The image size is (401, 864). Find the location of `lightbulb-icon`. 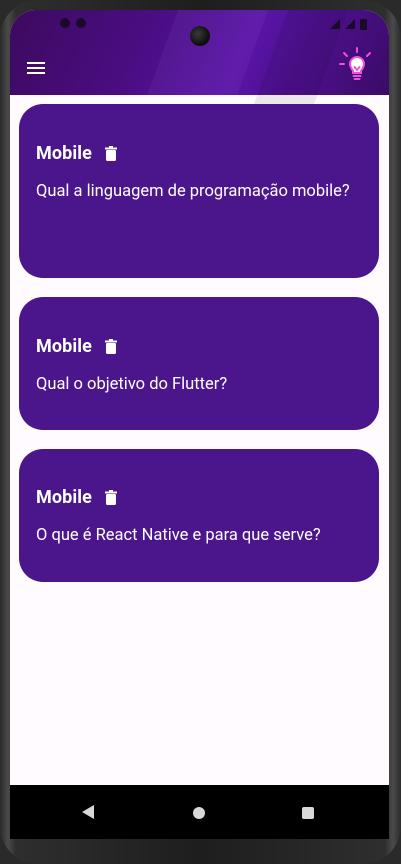

lightbulb-icon is located at coordinates (355, 63).